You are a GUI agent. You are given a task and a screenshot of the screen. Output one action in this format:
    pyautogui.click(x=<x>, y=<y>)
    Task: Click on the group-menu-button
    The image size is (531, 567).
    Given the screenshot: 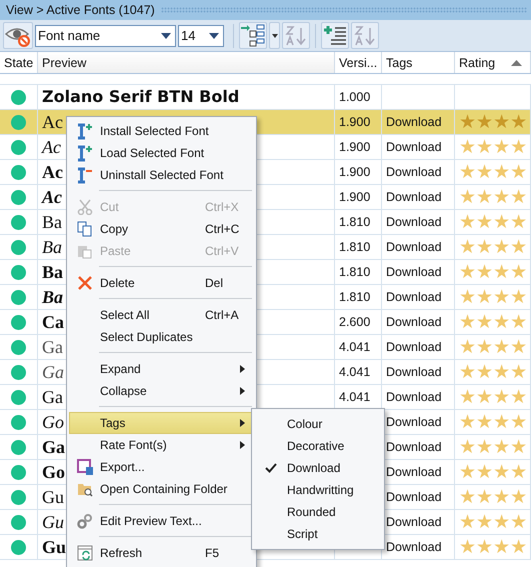 What is the action you would take?
    pyautogui.click(x=274, y=35)
    